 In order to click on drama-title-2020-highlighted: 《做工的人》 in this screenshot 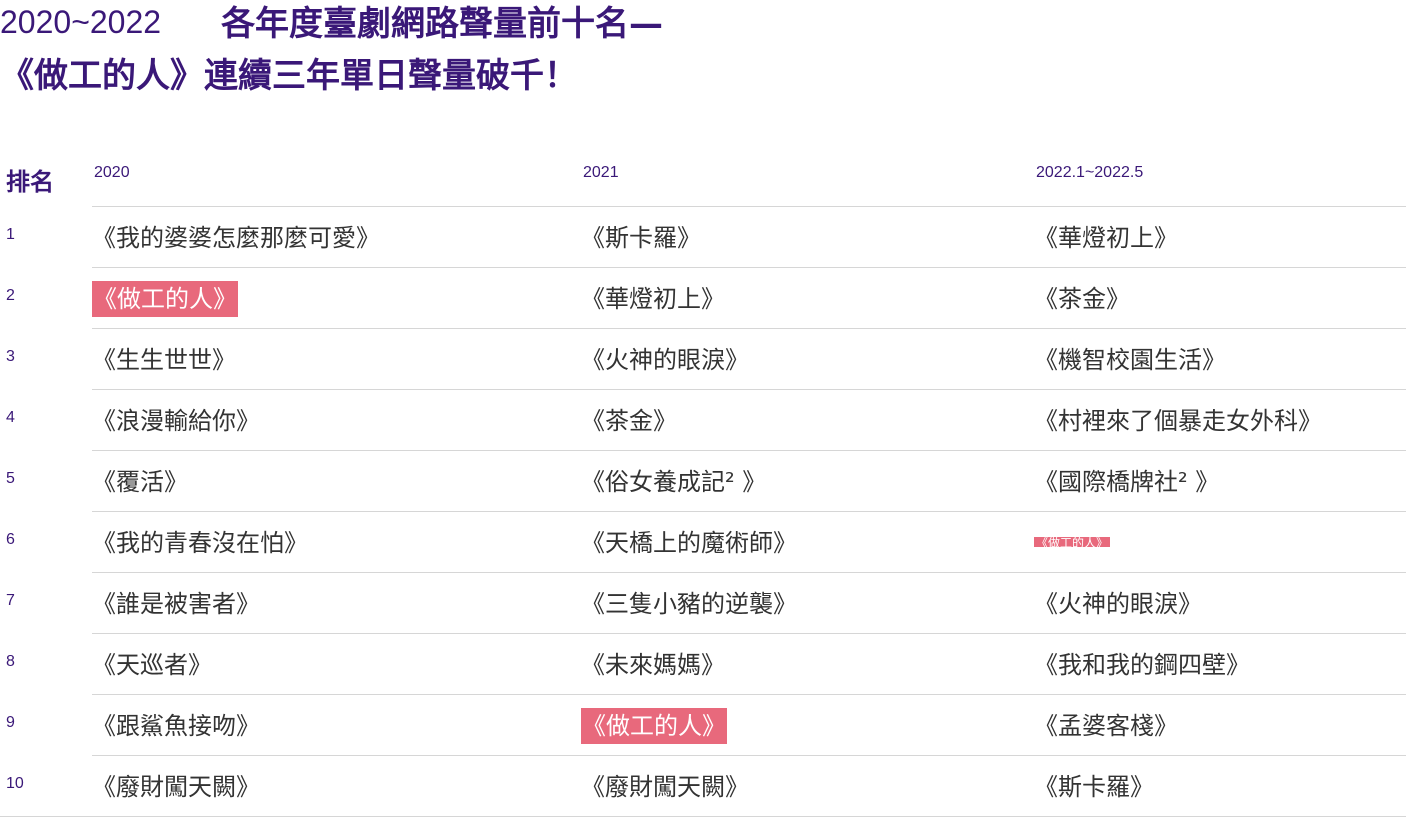, I will do `click(165, 299)`.